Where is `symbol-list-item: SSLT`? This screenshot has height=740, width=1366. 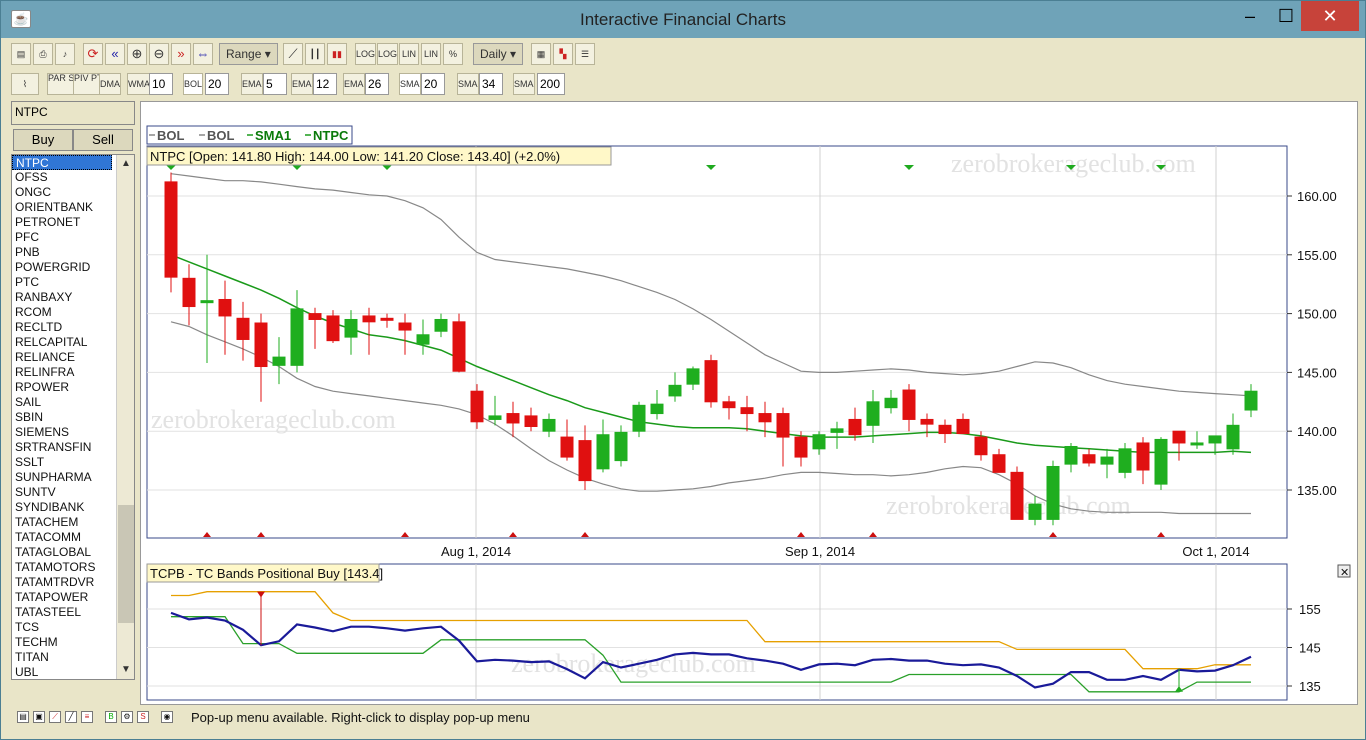
symbol-list-item: SSLT is located at coordinates (62, 462).